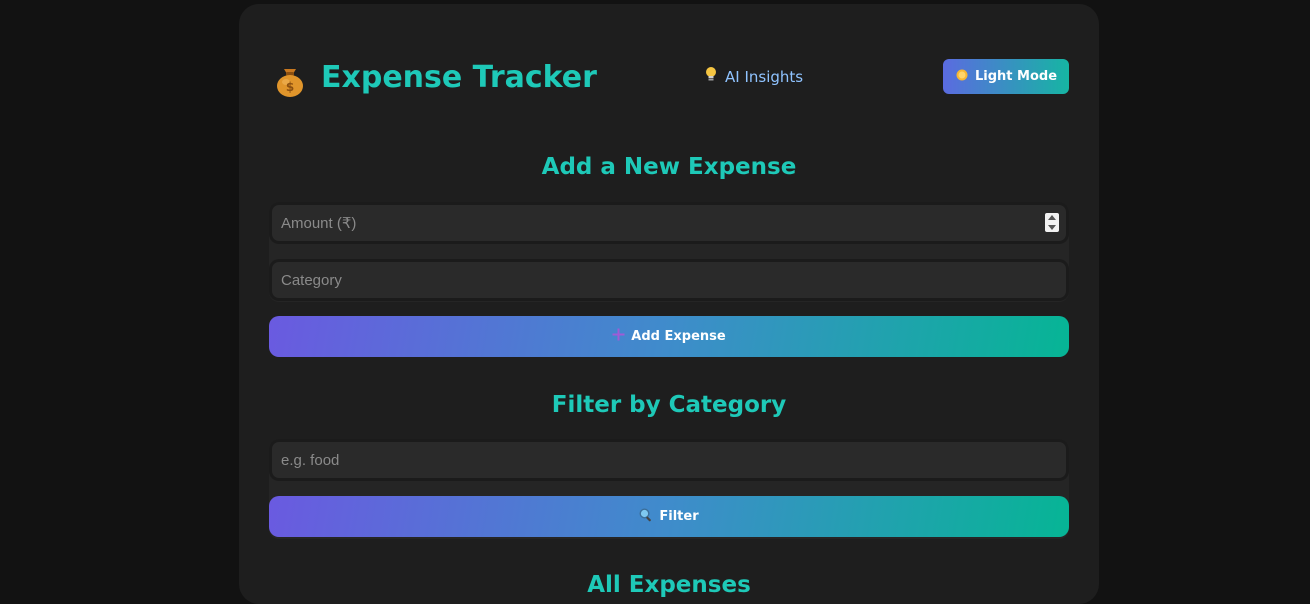 The height and width of the screenshot is (604, 1310). Describe the element at coordinates (1052, 222) in the screenshot. I see `amount-stepper` at that location.